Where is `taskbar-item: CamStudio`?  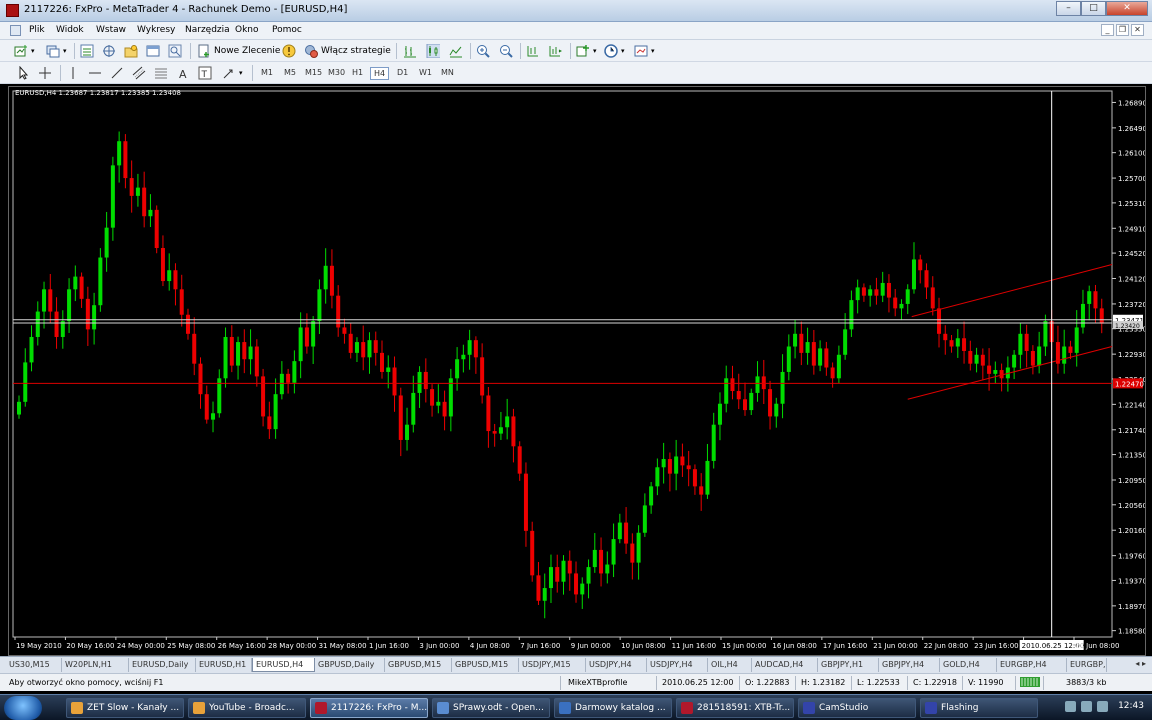
taskbar-item: CamStudio is located at coordinates (857, 708).